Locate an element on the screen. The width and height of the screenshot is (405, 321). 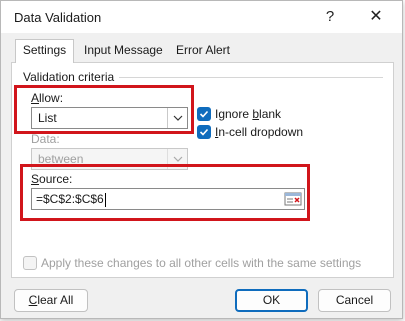
tab-input-message: Input Message is located at coordinates (123, 51).